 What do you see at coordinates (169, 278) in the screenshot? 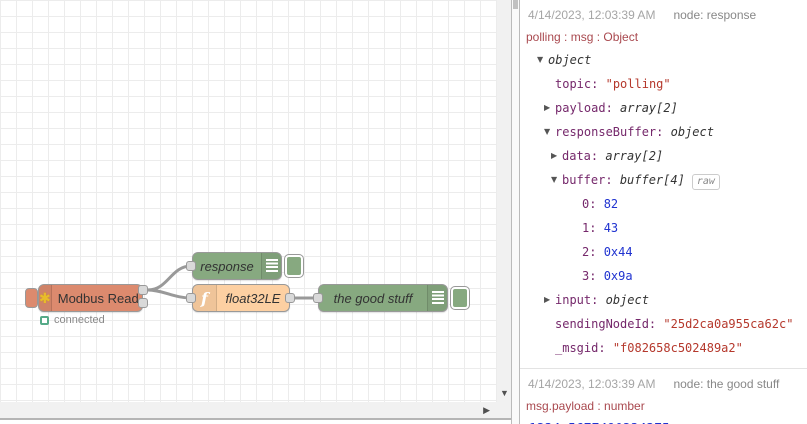
I see `wire-modbus-to-response` at bounding box center [169, 278].